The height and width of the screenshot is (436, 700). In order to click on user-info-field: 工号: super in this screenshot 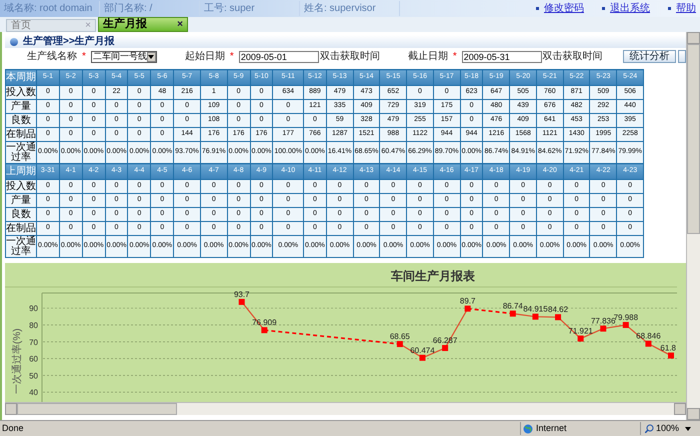, I will do `click(250, 8)`.